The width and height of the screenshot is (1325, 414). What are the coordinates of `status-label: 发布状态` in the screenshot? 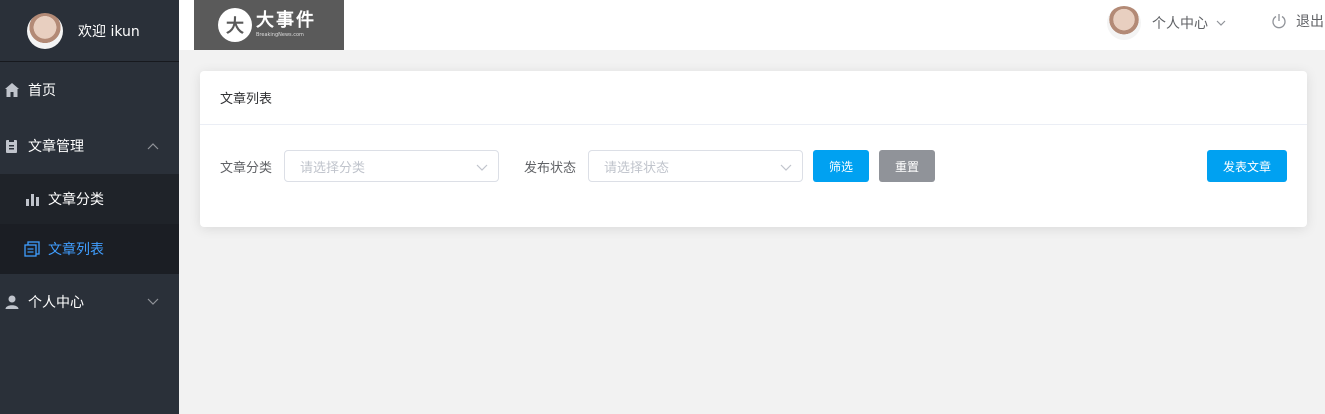 It's located at (550, 168).